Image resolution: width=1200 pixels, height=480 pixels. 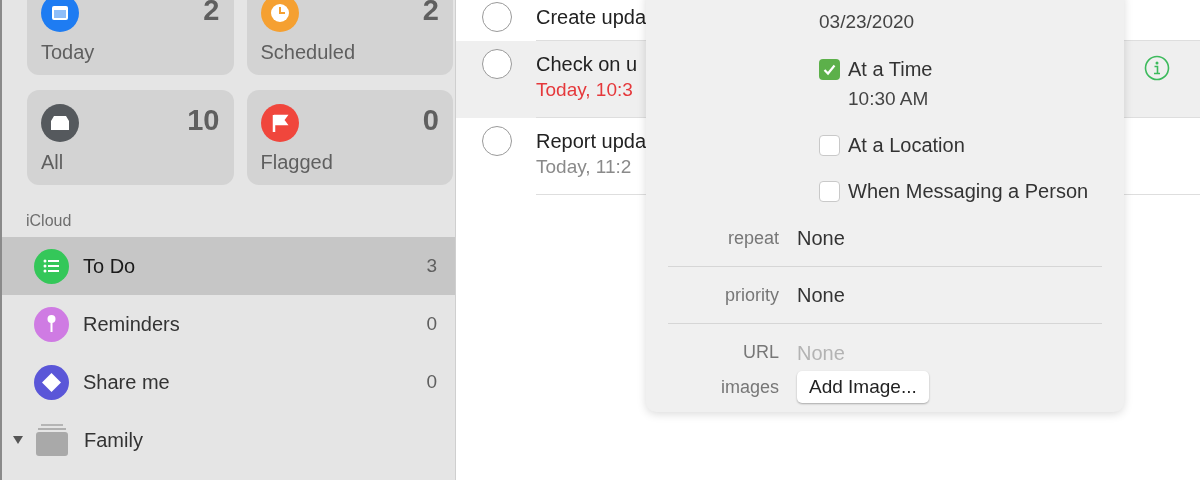 What do you see at coordinates (890, 69) in the screenshot?
I see `option-label: At a Time` at bounding box center [890, 69].